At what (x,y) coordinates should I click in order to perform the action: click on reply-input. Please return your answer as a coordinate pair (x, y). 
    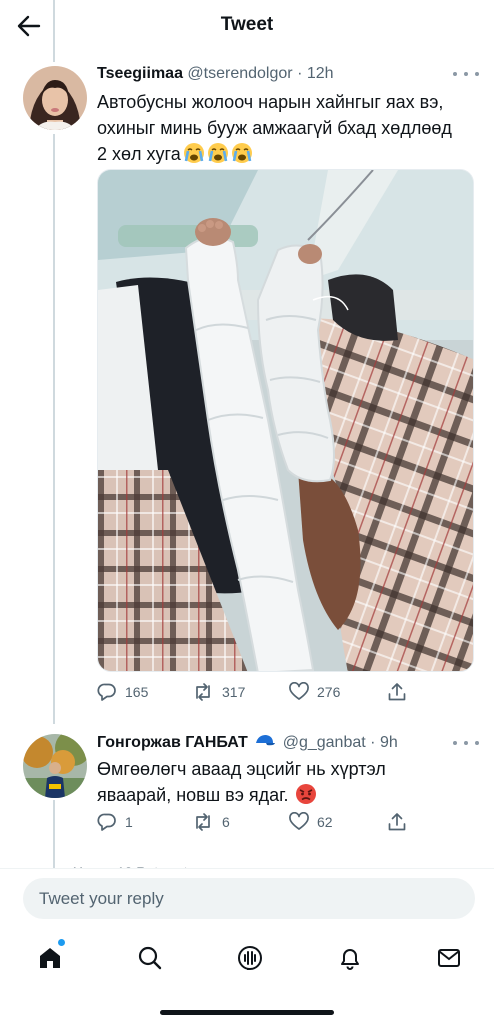
    Looking at the image, I should click on (249, 898).